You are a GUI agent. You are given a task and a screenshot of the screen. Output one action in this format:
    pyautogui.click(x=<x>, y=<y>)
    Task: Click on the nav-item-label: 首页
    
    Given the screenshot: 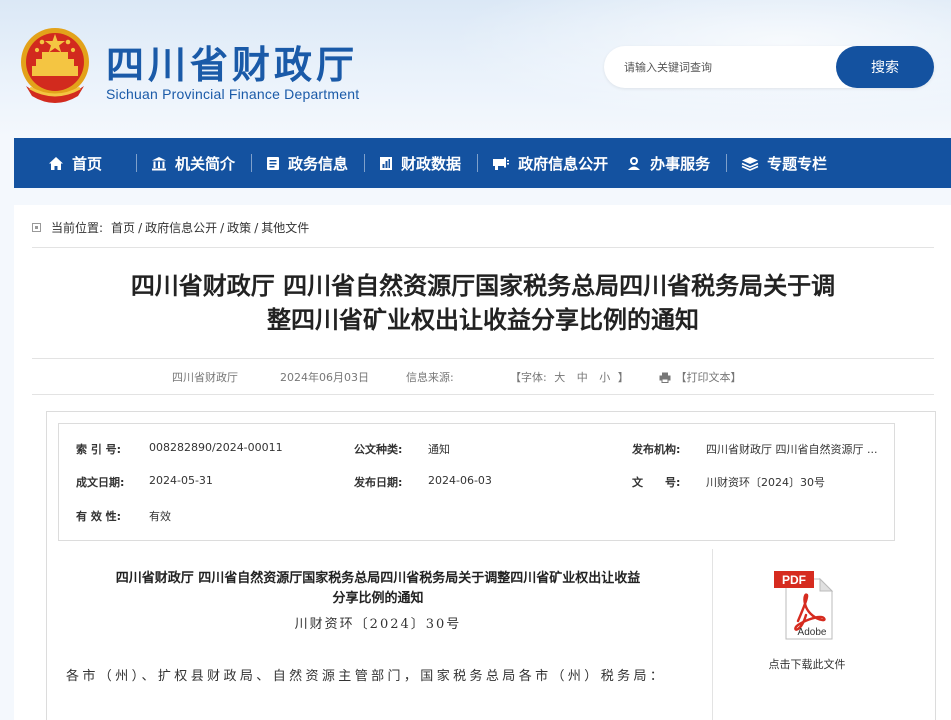 What is the action you would take?
    pyautogui.click(x=87, y=163)
    